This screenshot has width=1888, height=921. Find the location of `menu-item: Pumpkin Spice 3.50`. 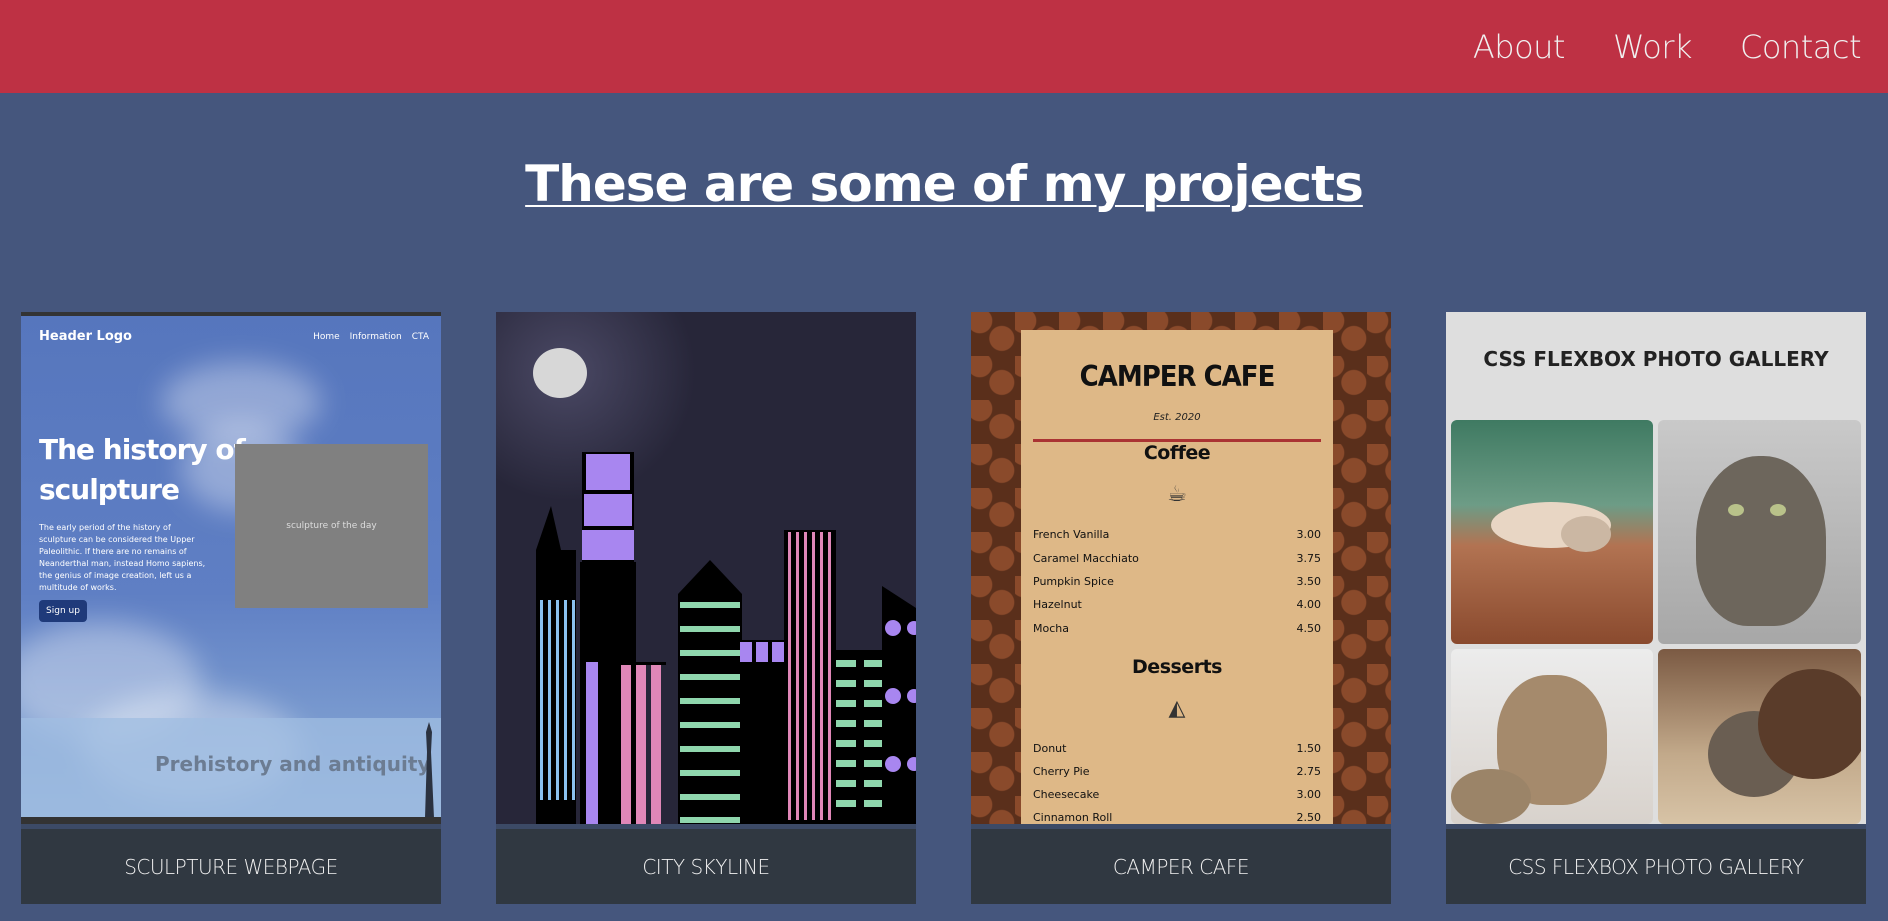

menu-item: Pumpkin Spice 3.50 is located at coordinates (1177, 581).